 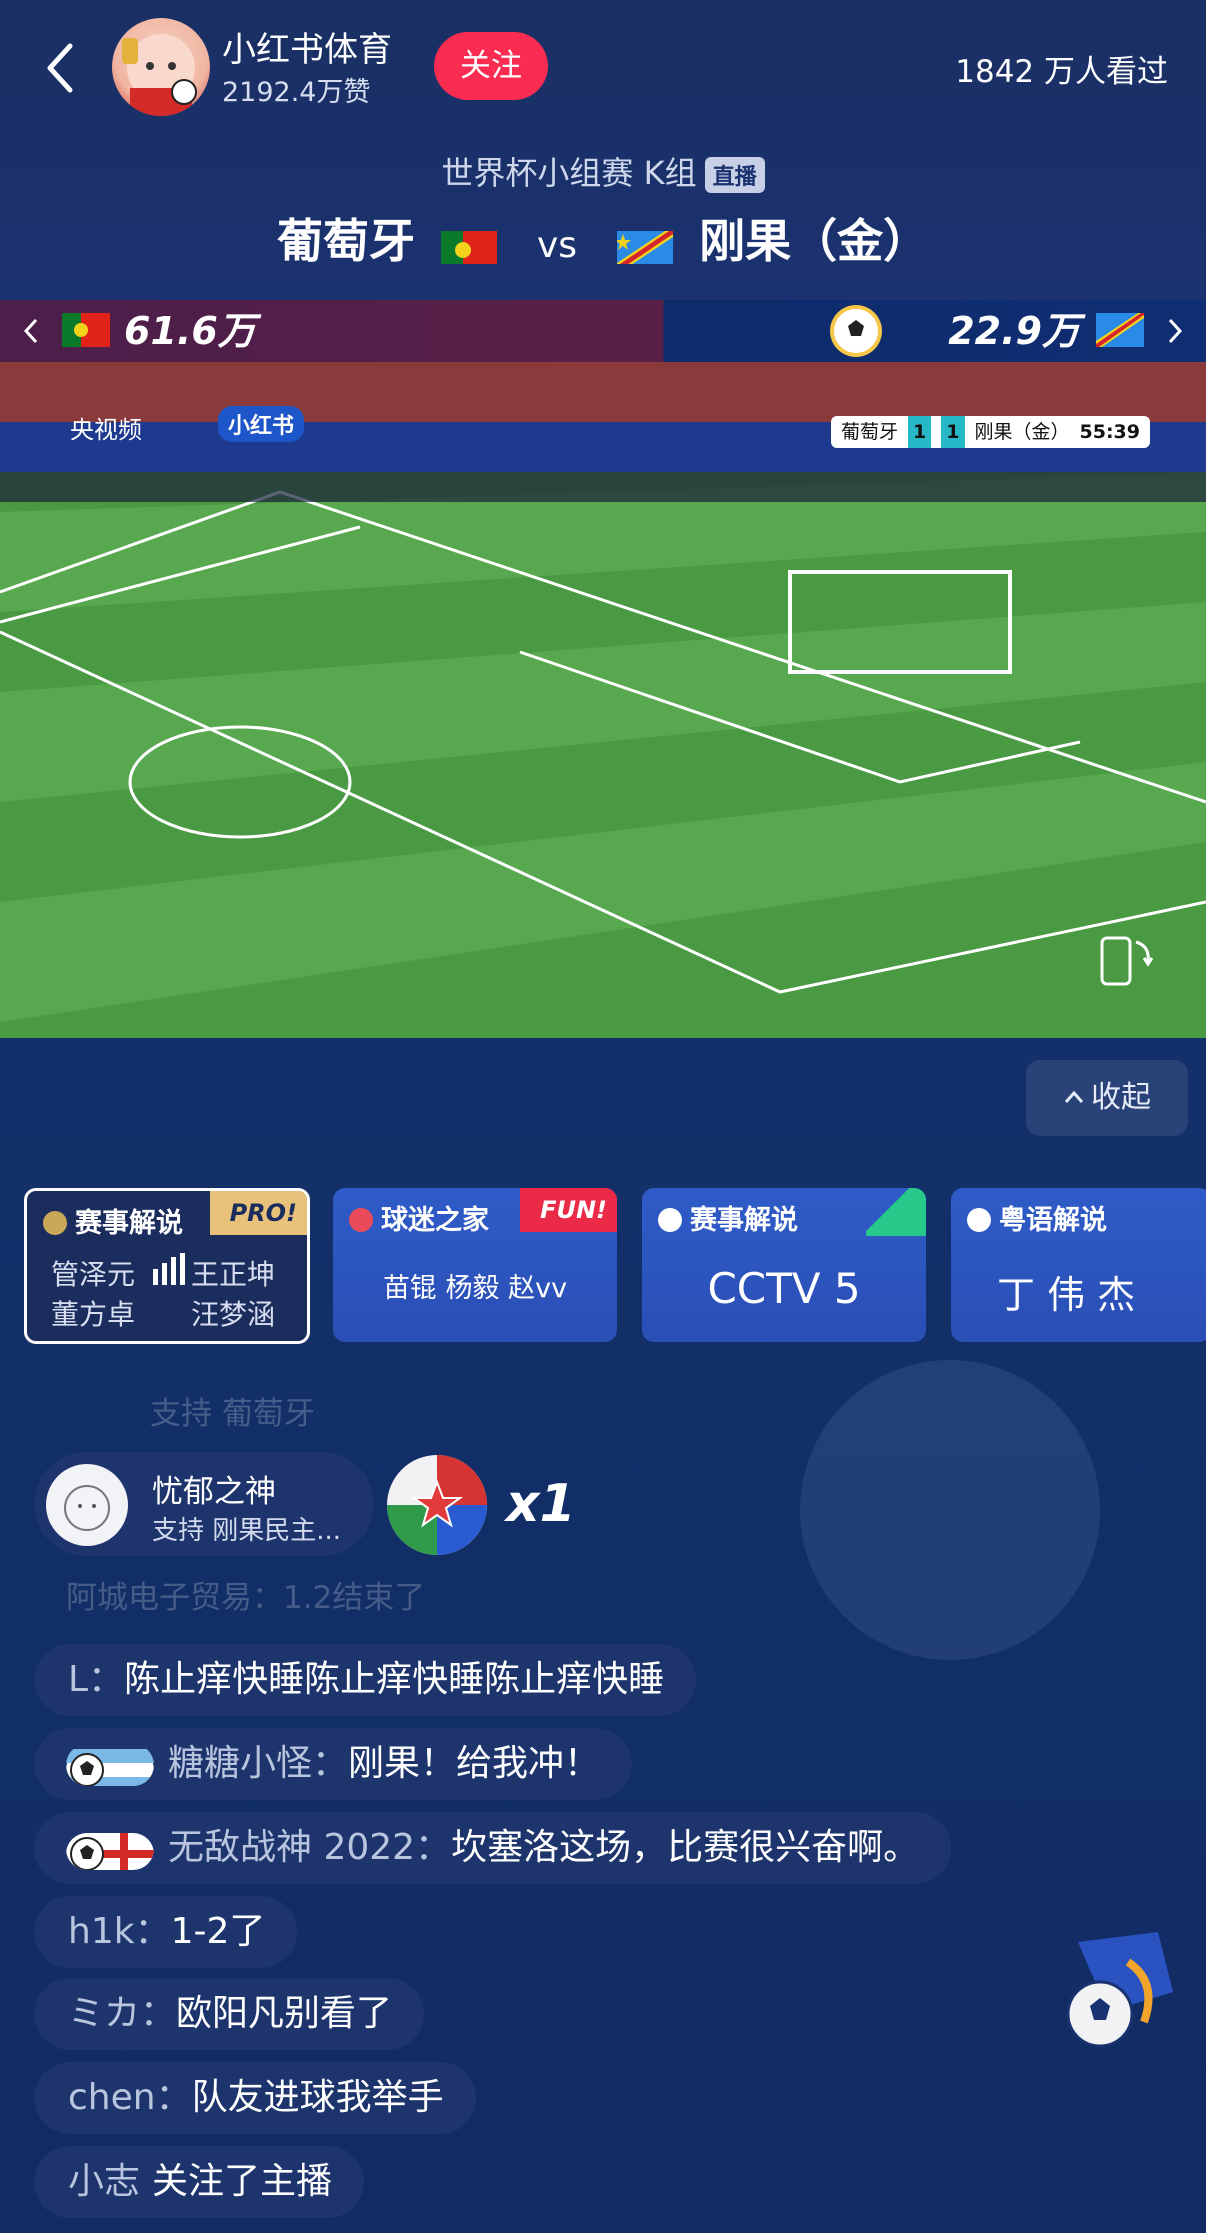 I want to click on score-away: 1, so click(x=953, y=432).